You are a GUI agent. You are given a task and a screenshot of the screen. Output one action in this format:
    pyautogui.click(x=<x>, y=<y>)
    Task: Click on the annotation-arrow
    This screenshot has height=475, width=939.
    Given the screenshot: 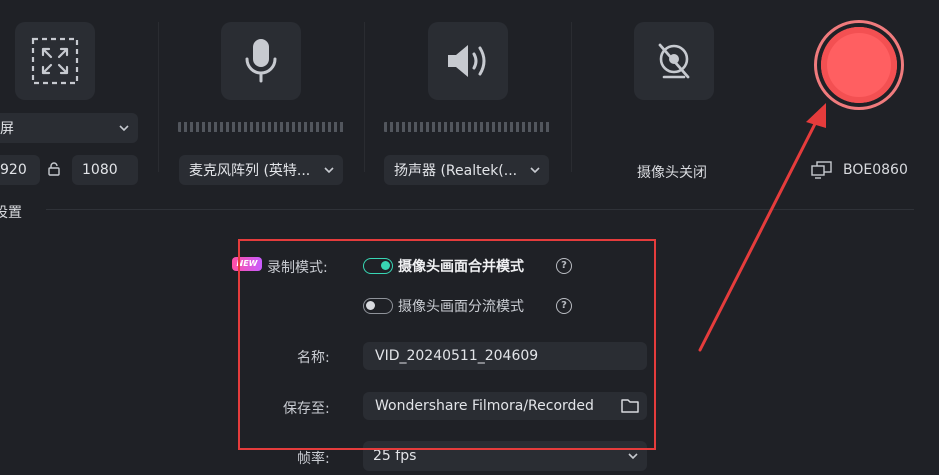 What is the action you would take?
    pyautogui.click(x=762, y=227)
    